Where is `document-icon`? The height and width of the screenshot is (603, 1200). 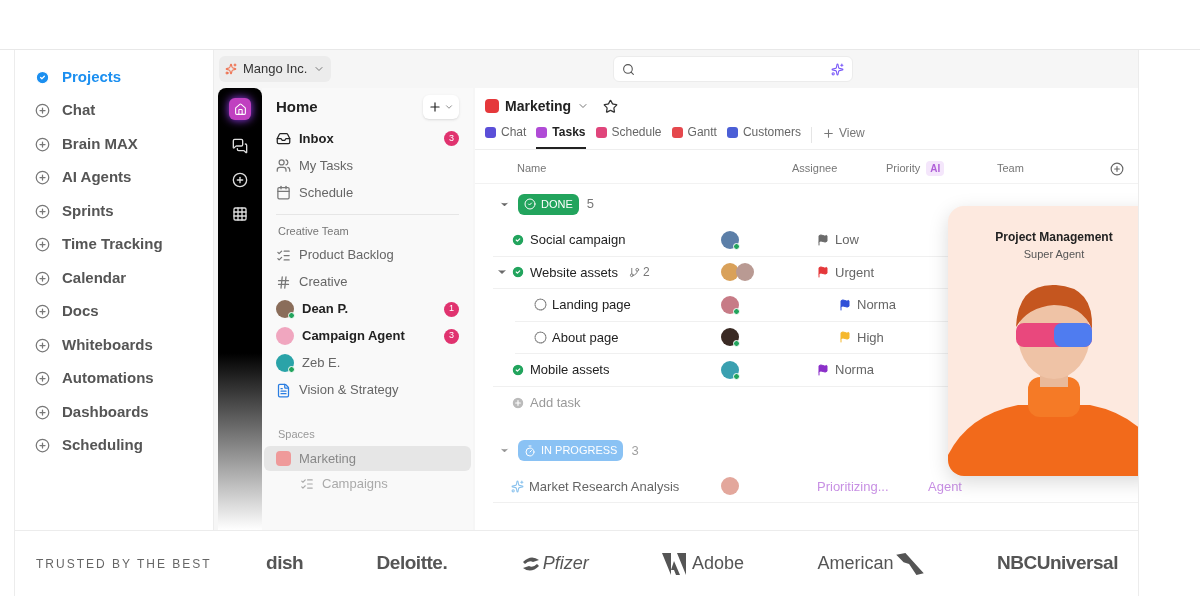 document-icon is located at coordinates (283, 390).